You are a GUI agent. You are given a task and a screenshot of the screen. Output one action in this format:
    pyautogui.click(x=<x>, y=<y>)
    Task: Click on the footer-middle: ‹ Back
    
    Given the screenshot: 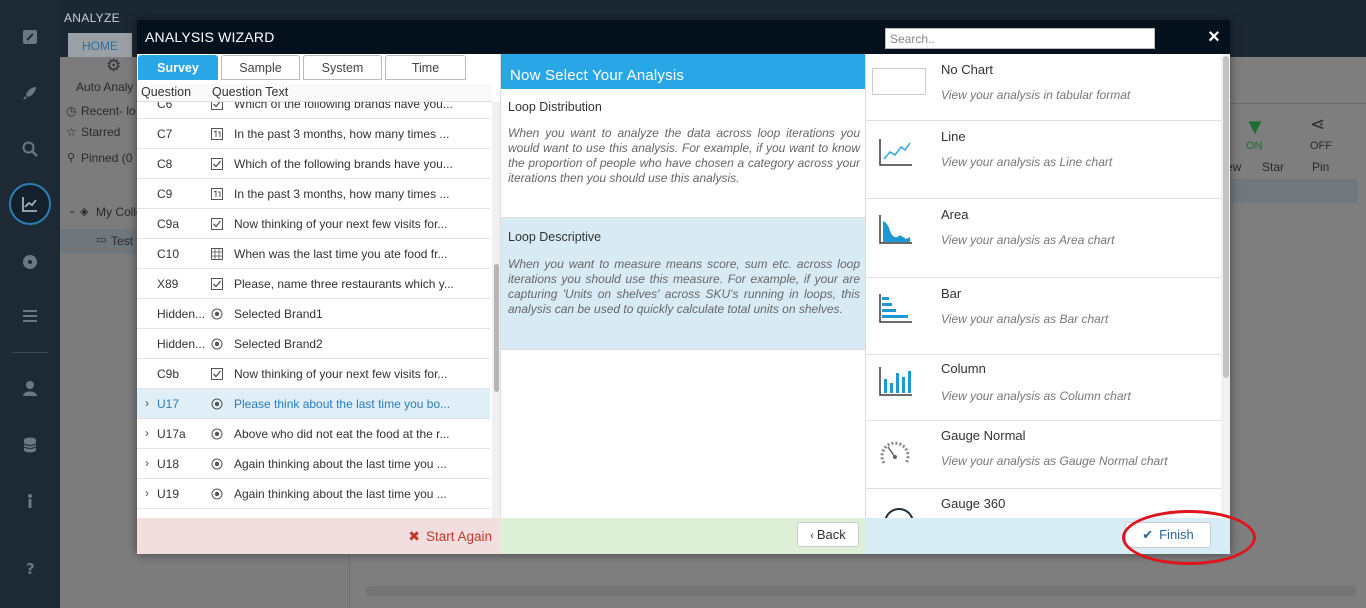 What is the action you would take?
    pyautogui.click(x=682, y=536)
    